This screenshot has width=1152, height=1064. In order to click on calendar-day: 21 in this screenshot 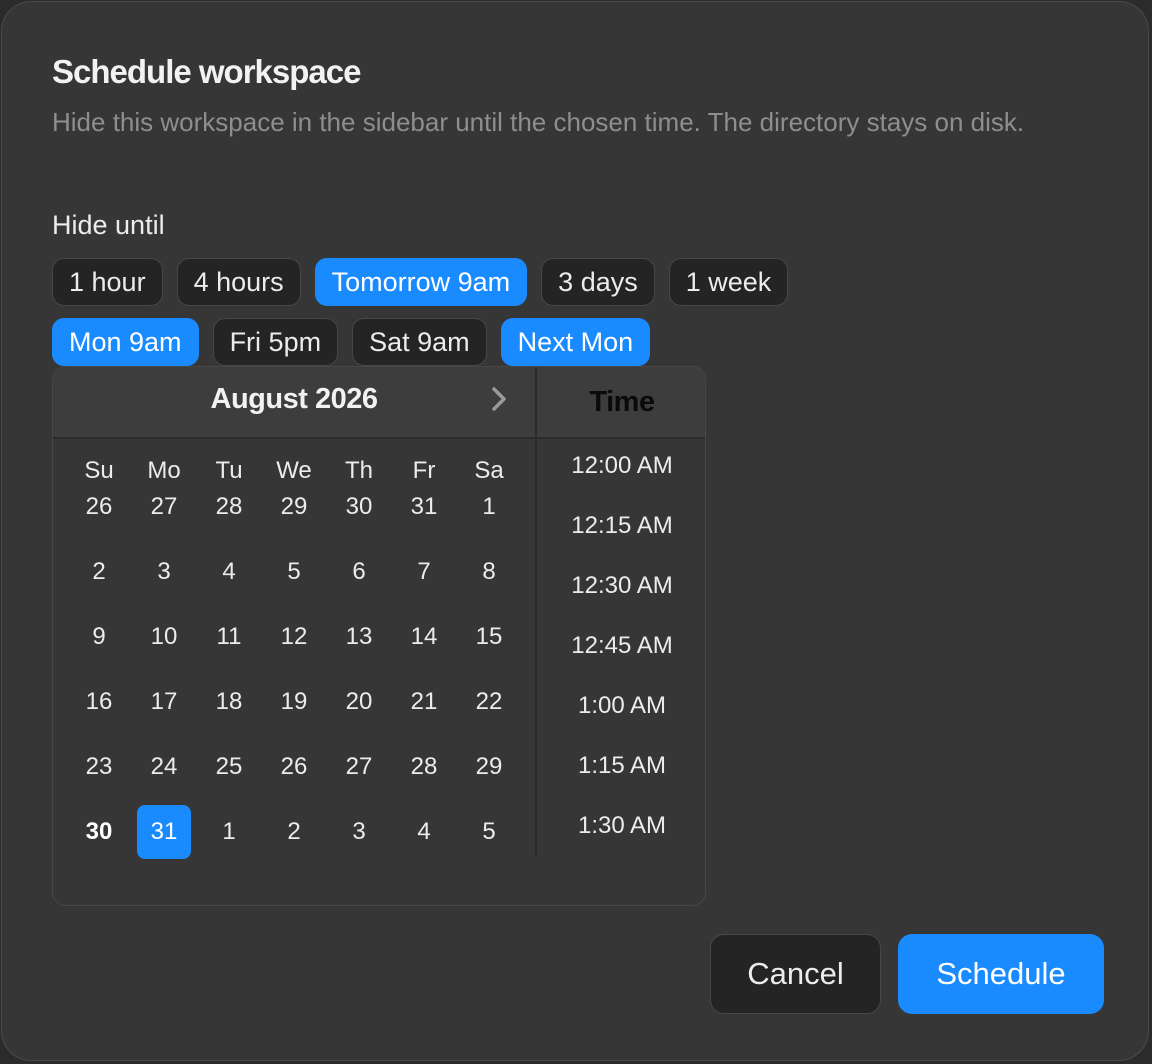, I will do `click(424, 702)`.